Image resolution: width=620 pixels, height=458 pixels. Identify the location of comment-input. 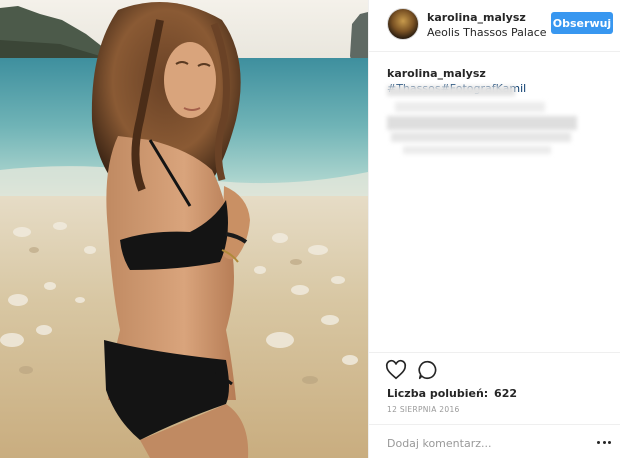
(487, 443).